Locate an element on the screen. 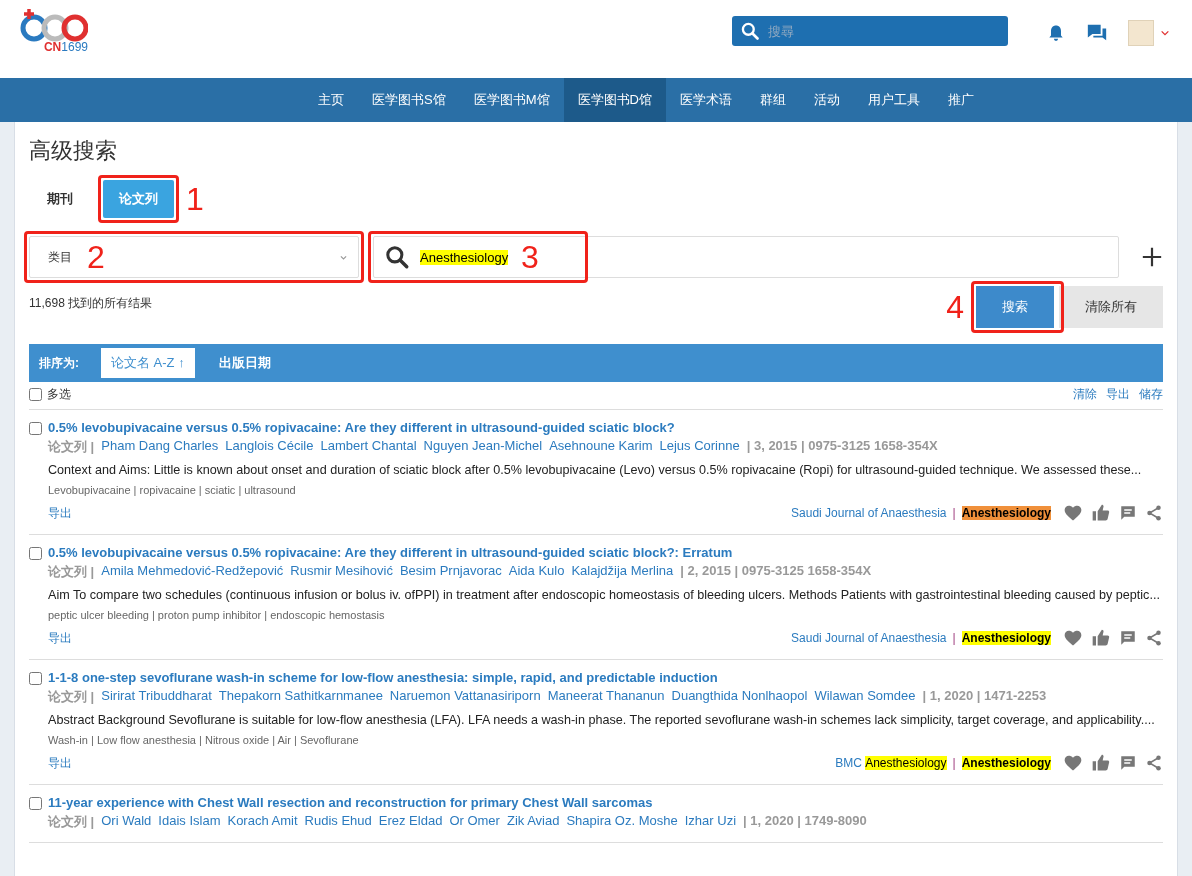  sort-option: 论文名 A-Z ↑ is located at coordinates (148, 363).